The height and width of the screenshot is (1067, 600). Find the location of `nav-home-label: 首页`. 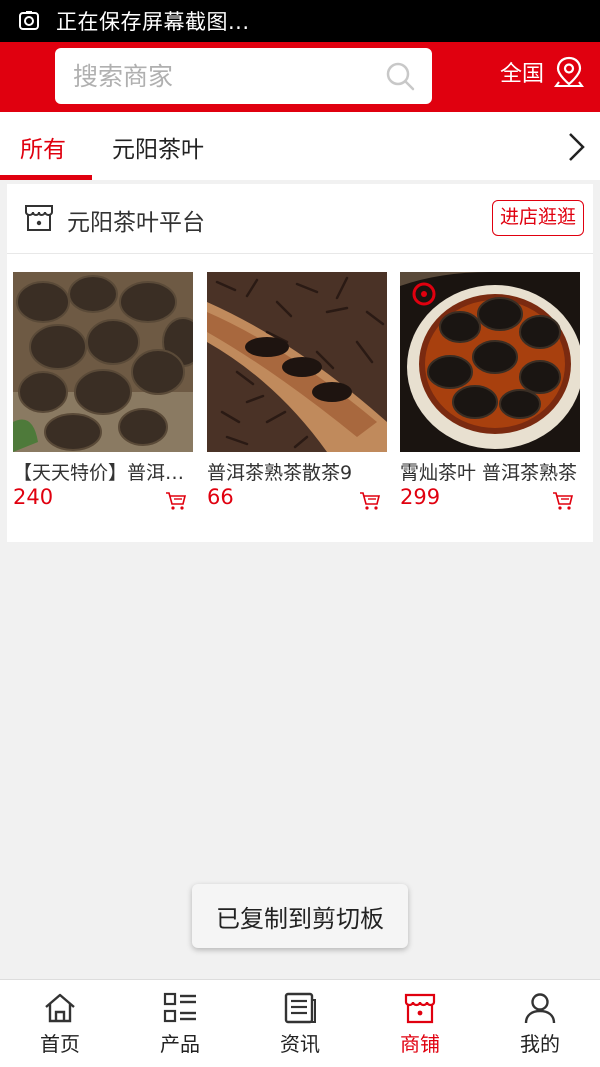

nav-home-label: 首页 is located at coordinates (60, 1044).